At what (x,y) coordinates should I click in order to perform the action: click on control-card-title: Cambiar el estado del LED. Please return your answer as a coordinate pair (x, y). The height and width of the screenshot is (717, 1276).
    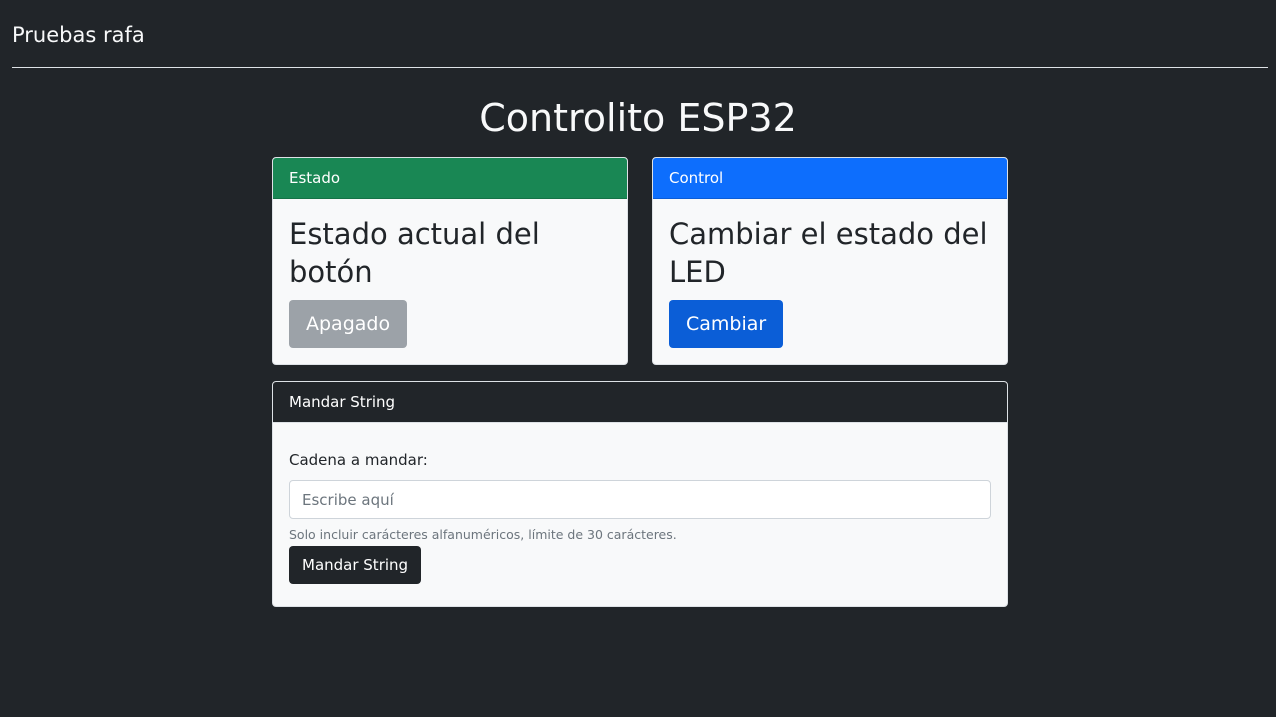
    Looking at the image, I should click on (828, 253).